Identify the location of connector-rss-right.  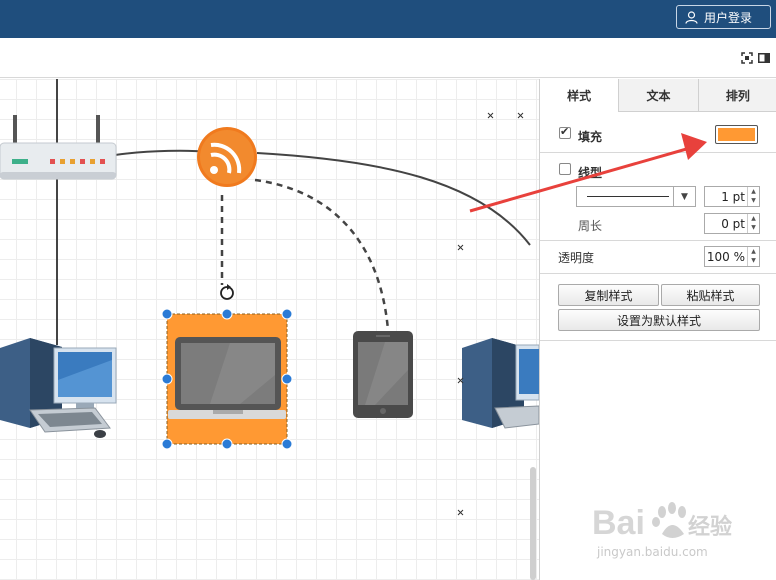
(393, 199).